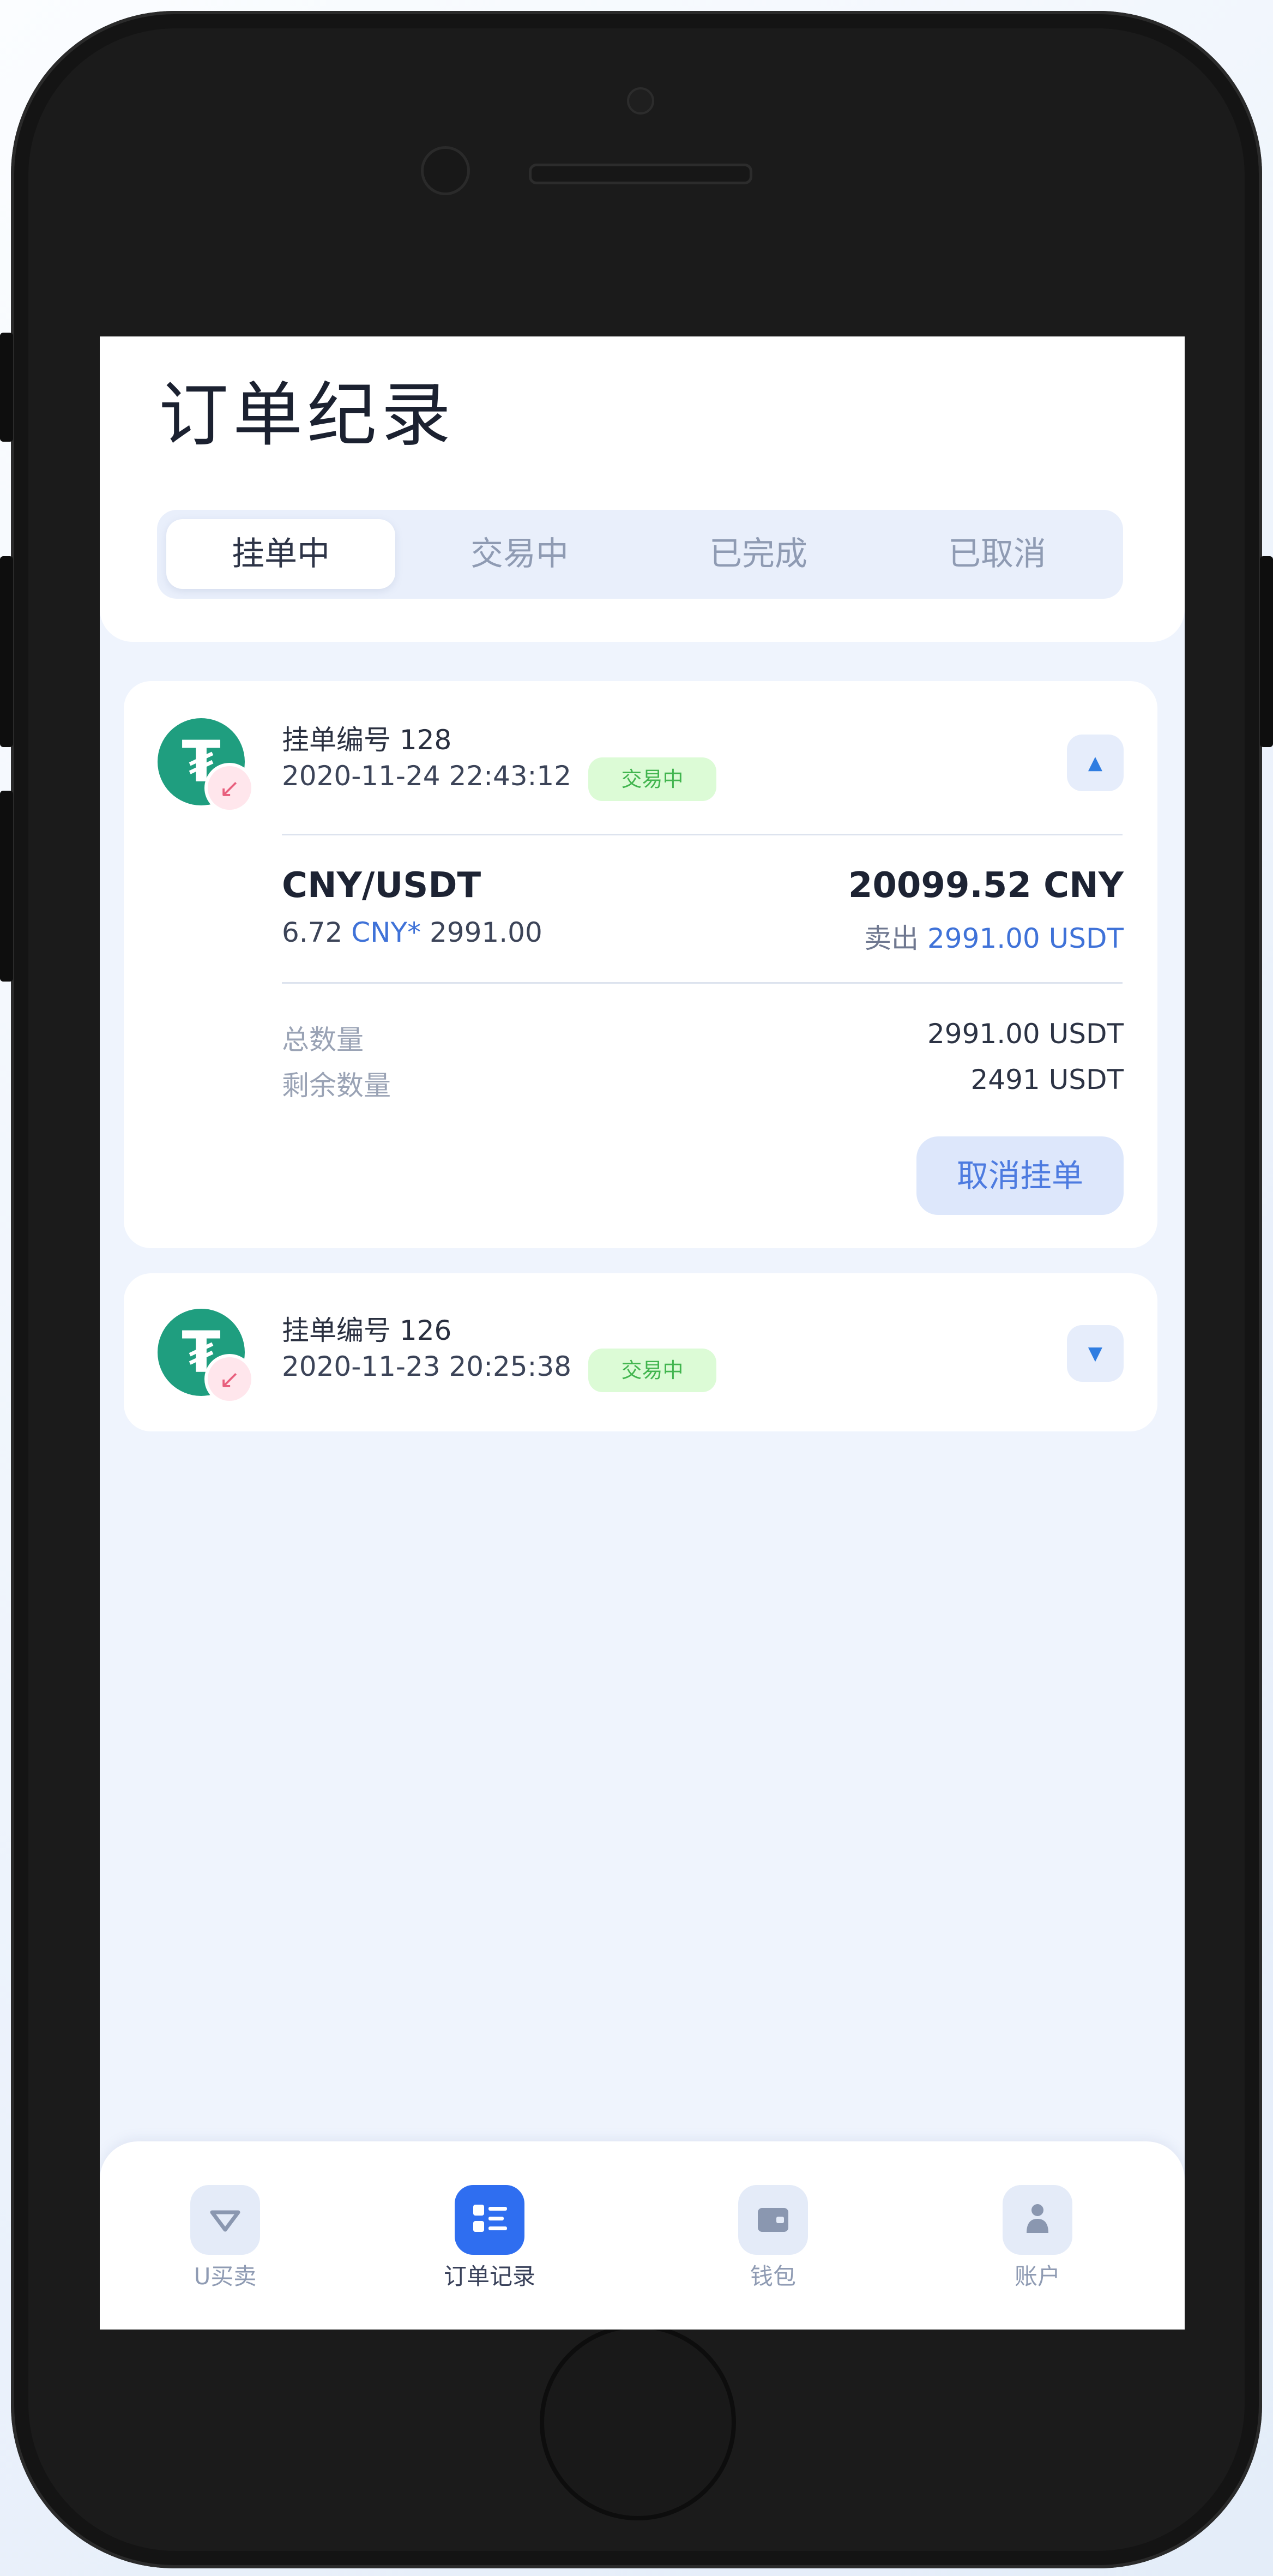 Image resolution: width=1273 pixels, height=2576 pixels. I want to click on nav-label: U买卖, so click(225, 2276).